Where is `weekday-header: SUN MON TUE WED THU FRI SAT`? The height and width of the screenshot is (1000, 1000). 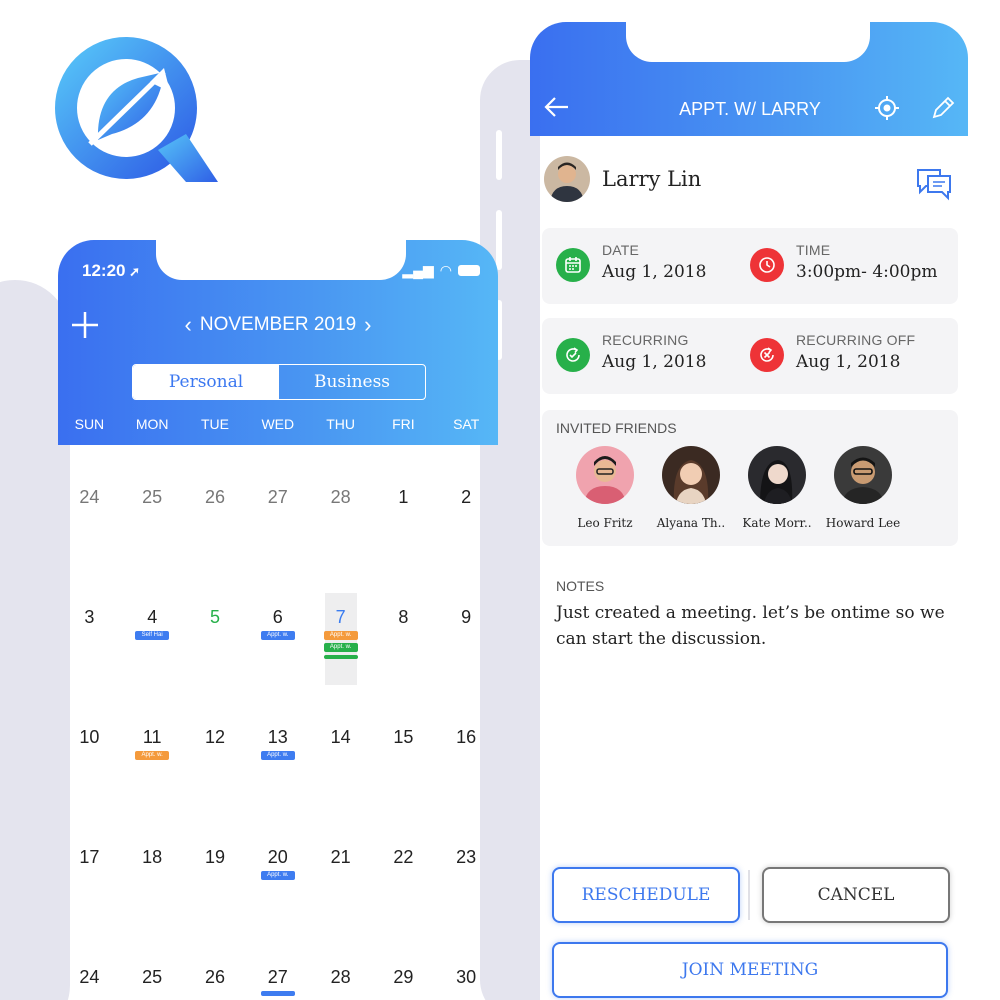 weekday-header: SUN MON TUE WED THU FRI SAT is located at coordinates (278, 424).